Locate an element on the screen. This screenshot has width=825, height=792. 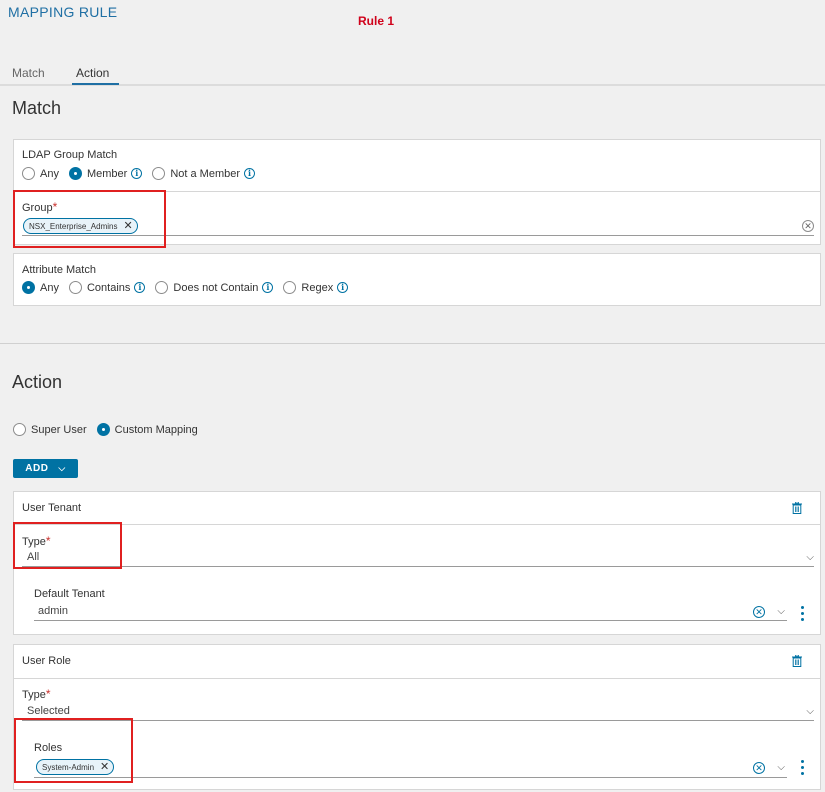
attribute-contains-radio: Contains i is located at coordinates (107, 287).